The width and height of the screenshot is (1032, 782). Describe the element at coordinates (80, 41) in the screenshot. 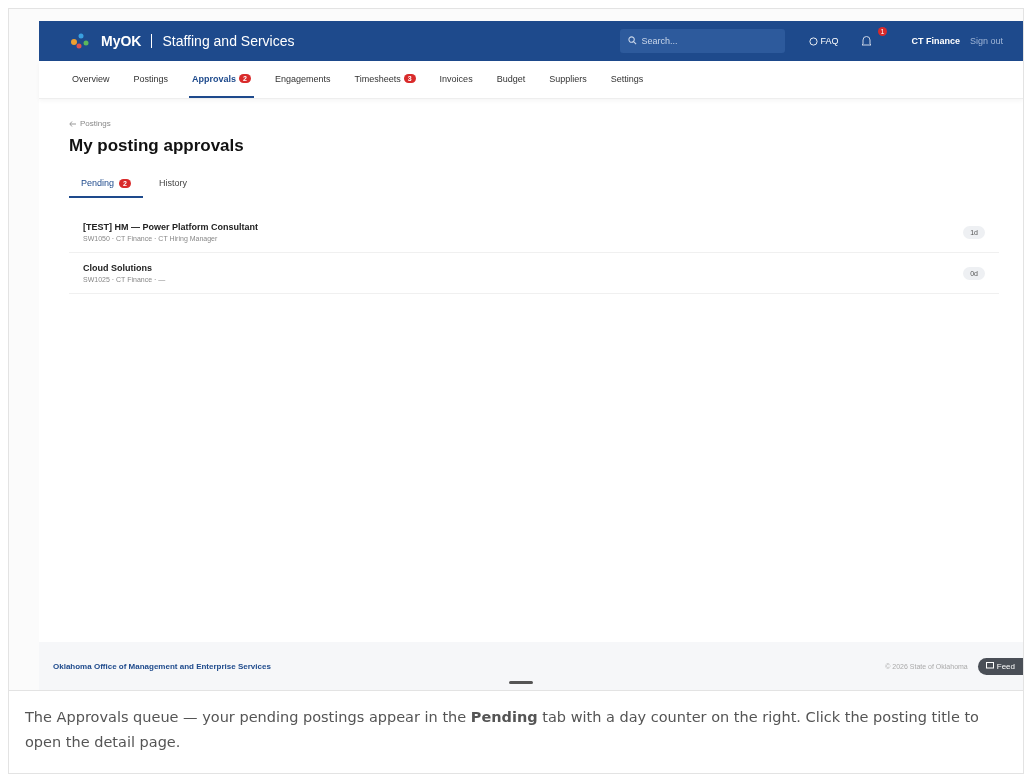

I see `logo-icon` at that location.